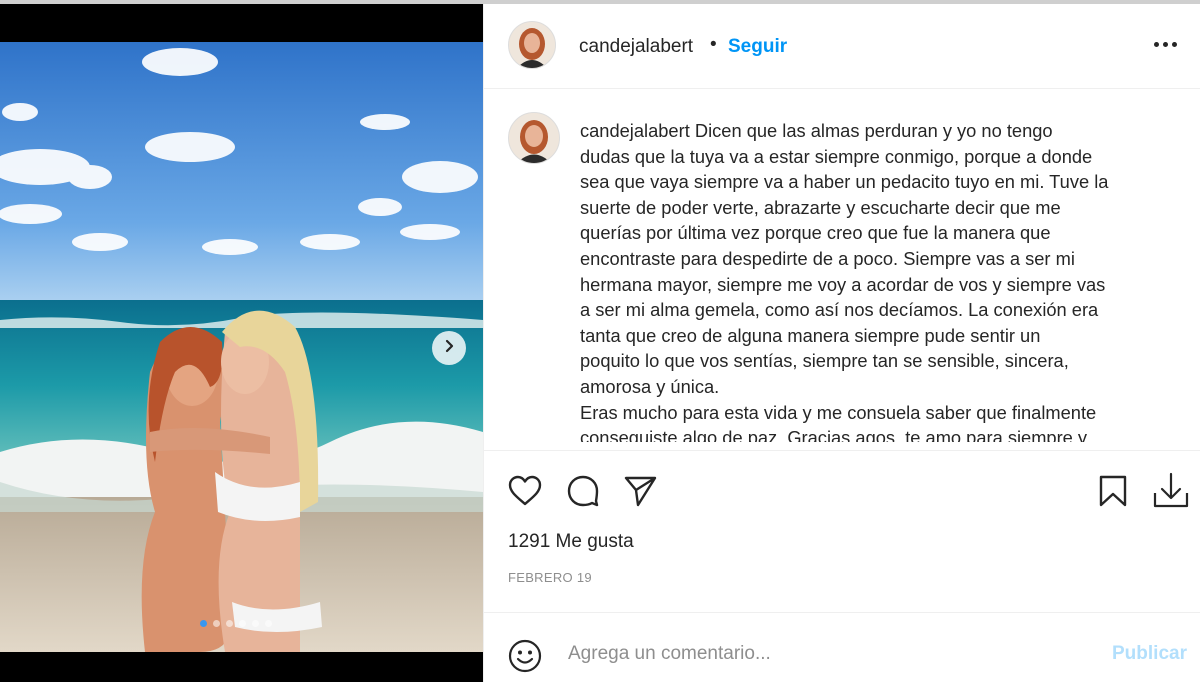 Image resolution: width=1200 pixels, height=682 pixels. What do you see at coordinates (534, 138) in the screenshot?
I see `caption-avatar` at bounding box center [534, 138].